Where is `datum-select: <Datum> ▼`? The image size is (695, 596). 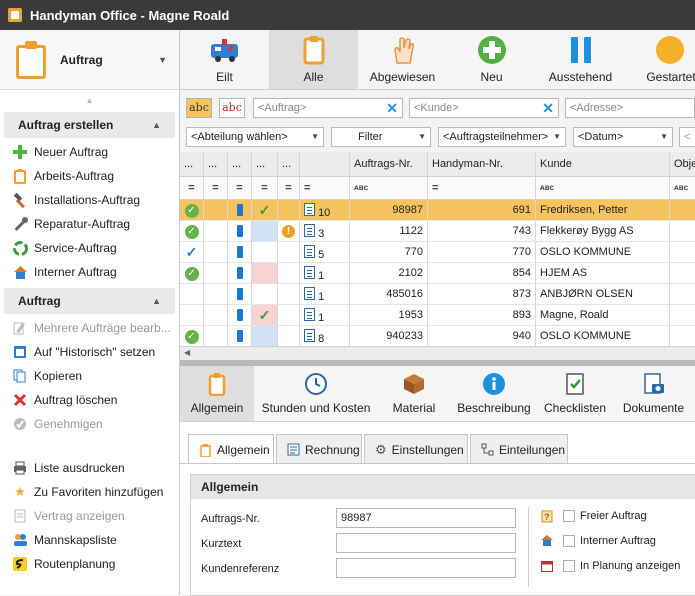 datum-select: <Datum> ▼ is located at coordinates (623, 137).